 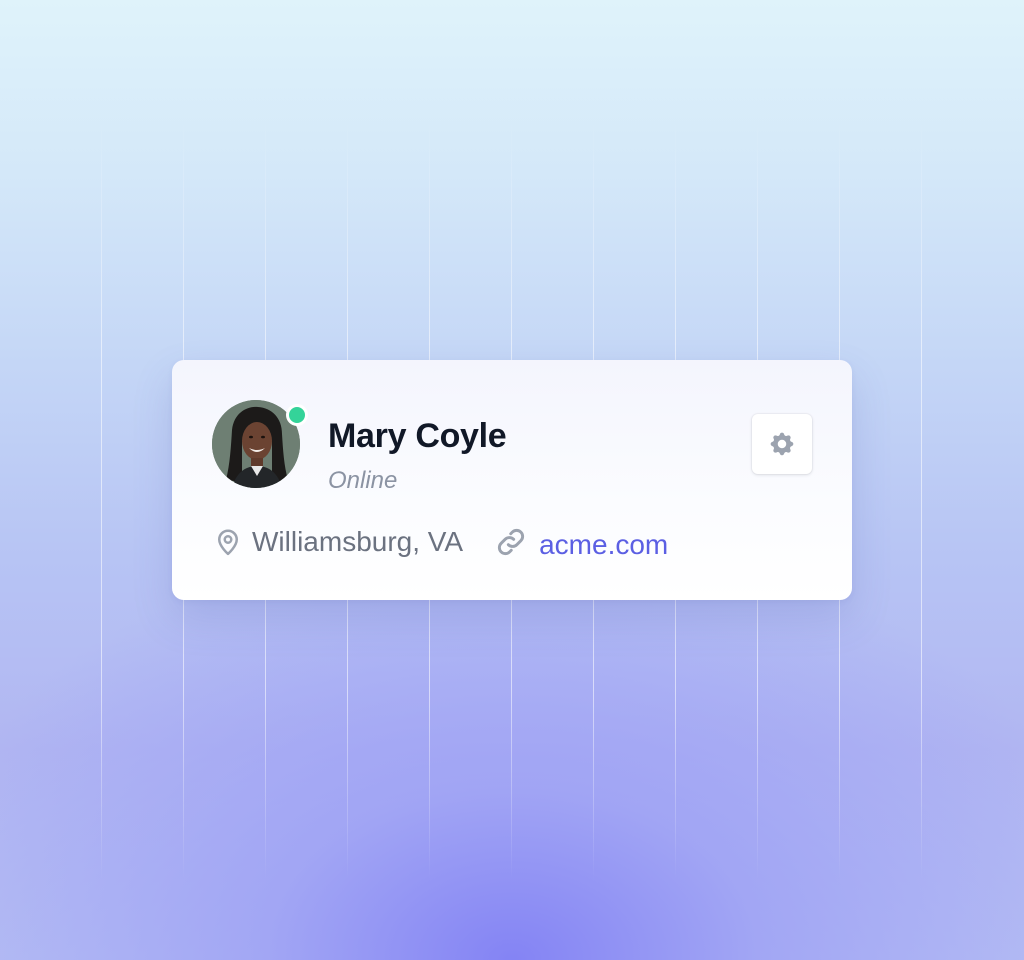 I want to click on profile-meta: Williamsburg, VA acme.com, so click(x=440, y=542).